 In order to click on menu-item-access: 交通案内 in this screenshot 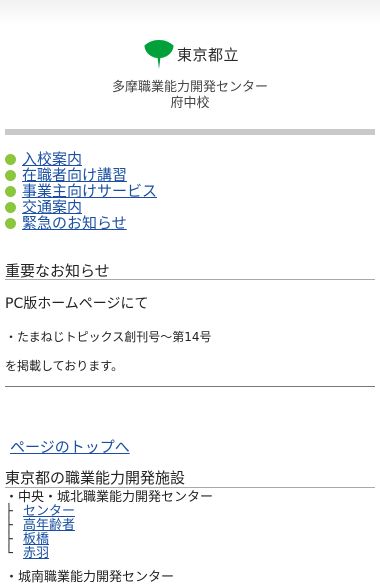, I will do `click(81, 207)`.